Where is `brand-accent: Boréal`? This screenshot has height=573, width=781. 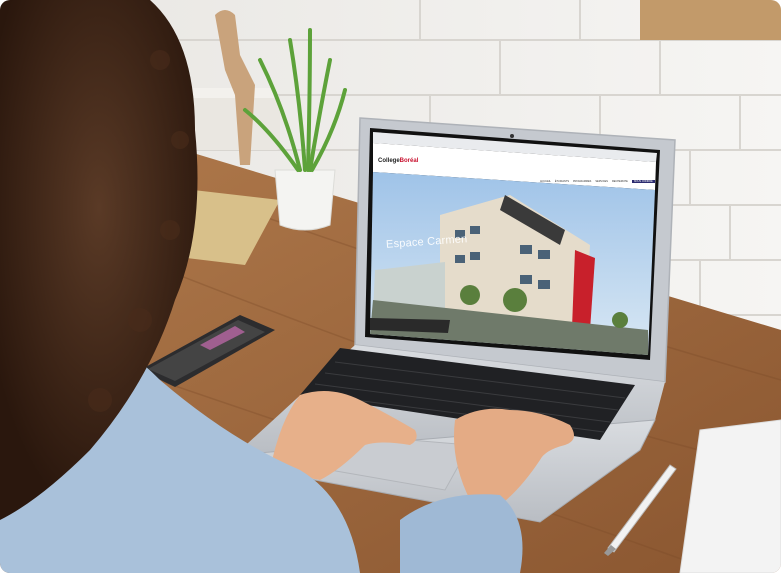 brand-accent: Boréal is located at coordinates (409, 161).